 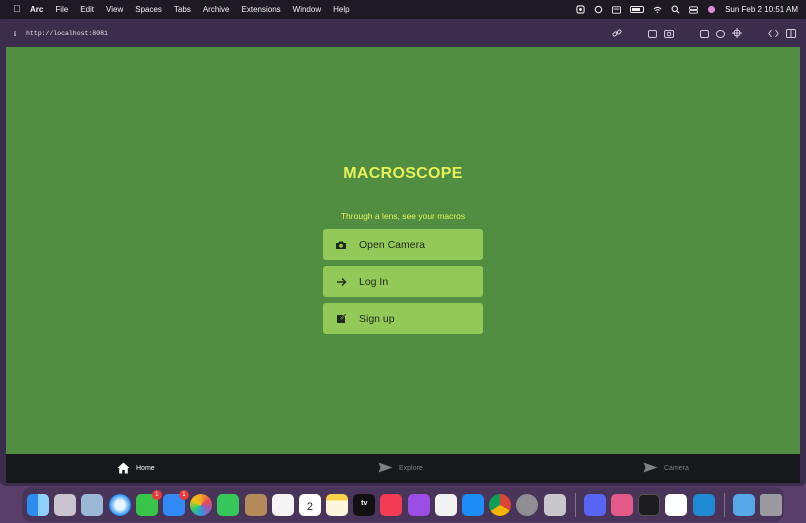 I want to click on log-in-button: Log In, so click(x=403, y=281).